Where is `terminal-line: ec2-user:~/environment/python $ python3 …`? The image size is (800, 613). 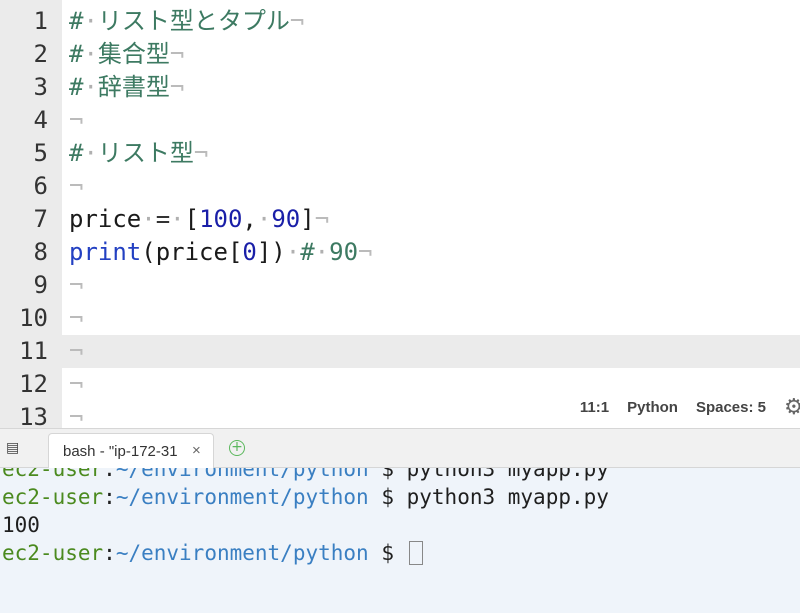 terminal-line: ec2-user:~/environment/python $ python3 … is located at coordinates (305, 475).